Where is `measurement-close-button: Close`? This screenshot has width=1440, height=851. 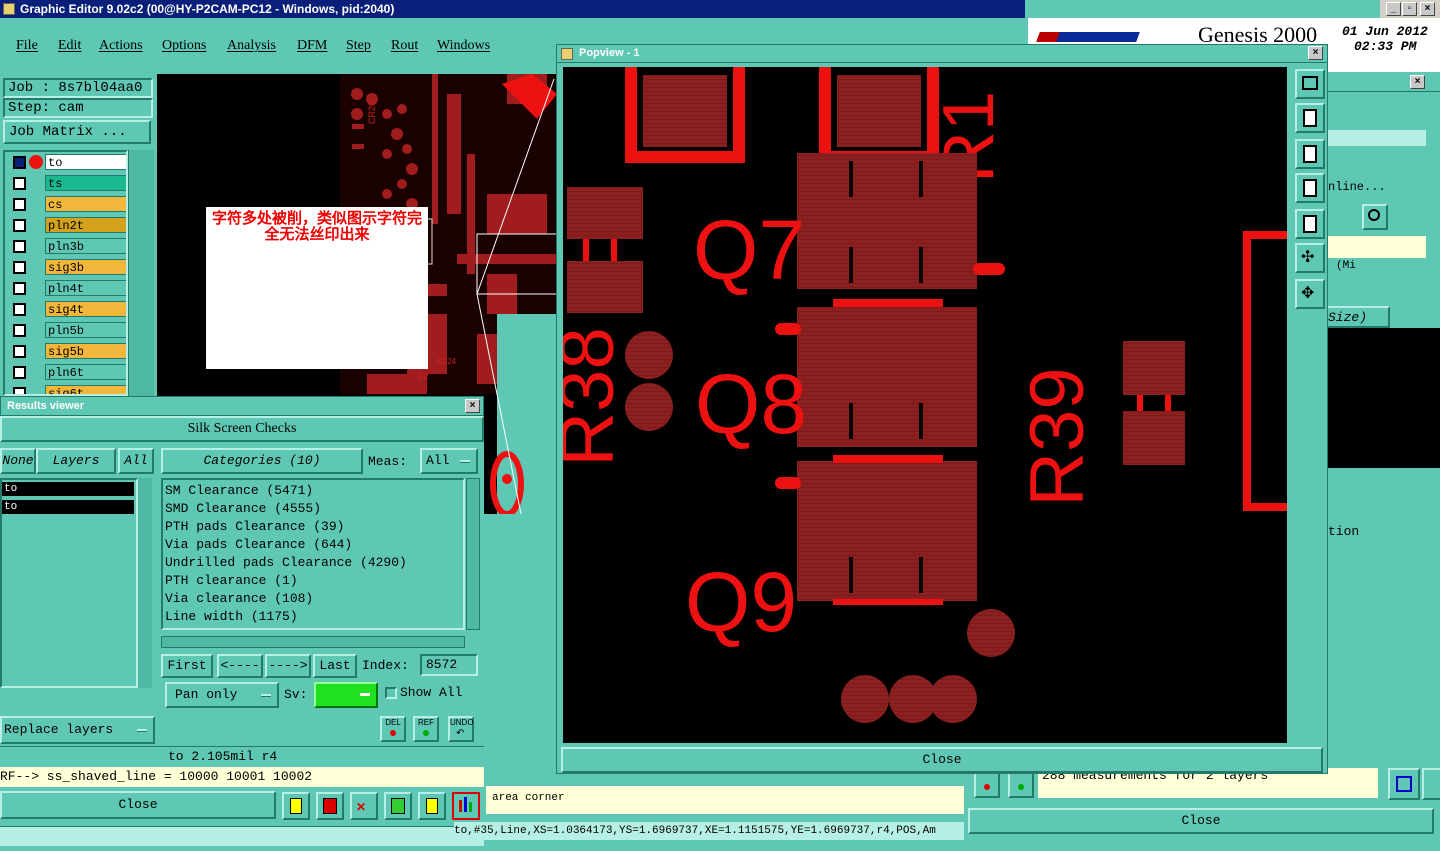 measurement-close-button: Close is located at coordinates (1201, 821).